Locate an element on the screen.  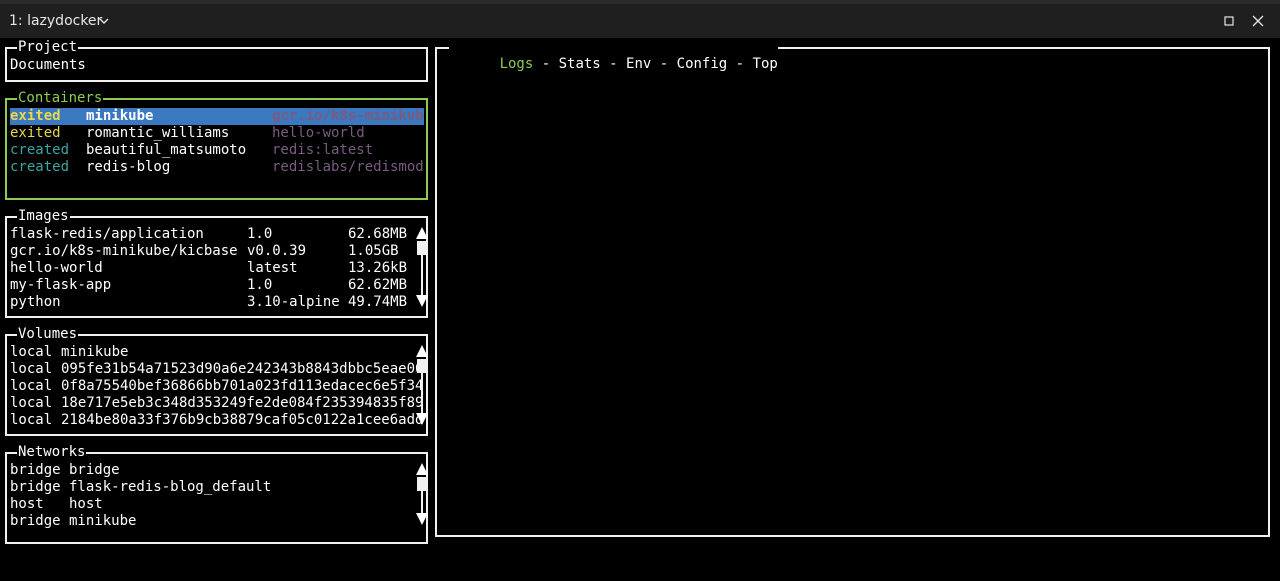
images-scrollbar is located at coordinates (422, 268).